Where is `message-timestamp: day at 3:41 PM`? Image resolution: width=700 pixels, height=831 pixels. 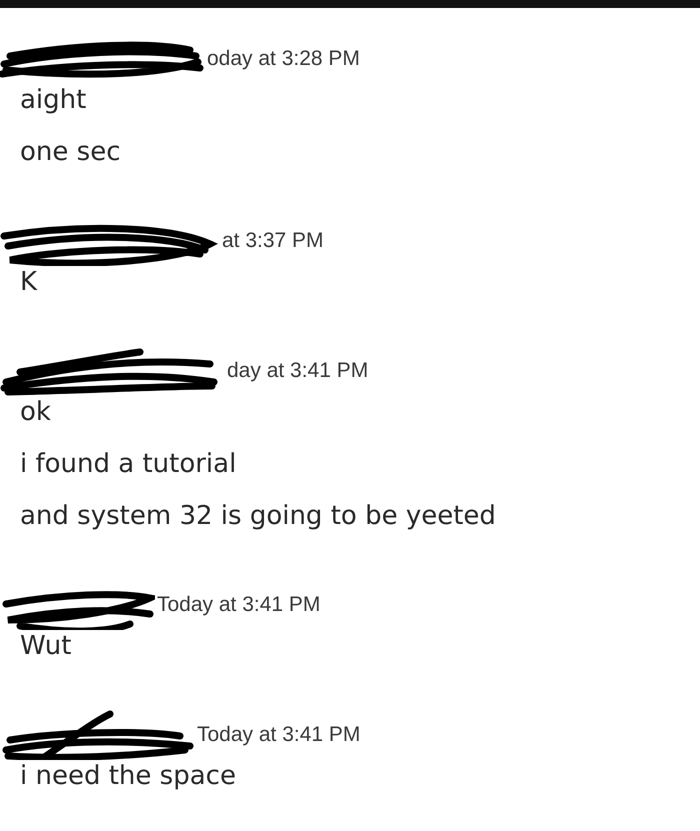 message-timestamp: day at 3:41 PM is located at coordinates (297, 371).